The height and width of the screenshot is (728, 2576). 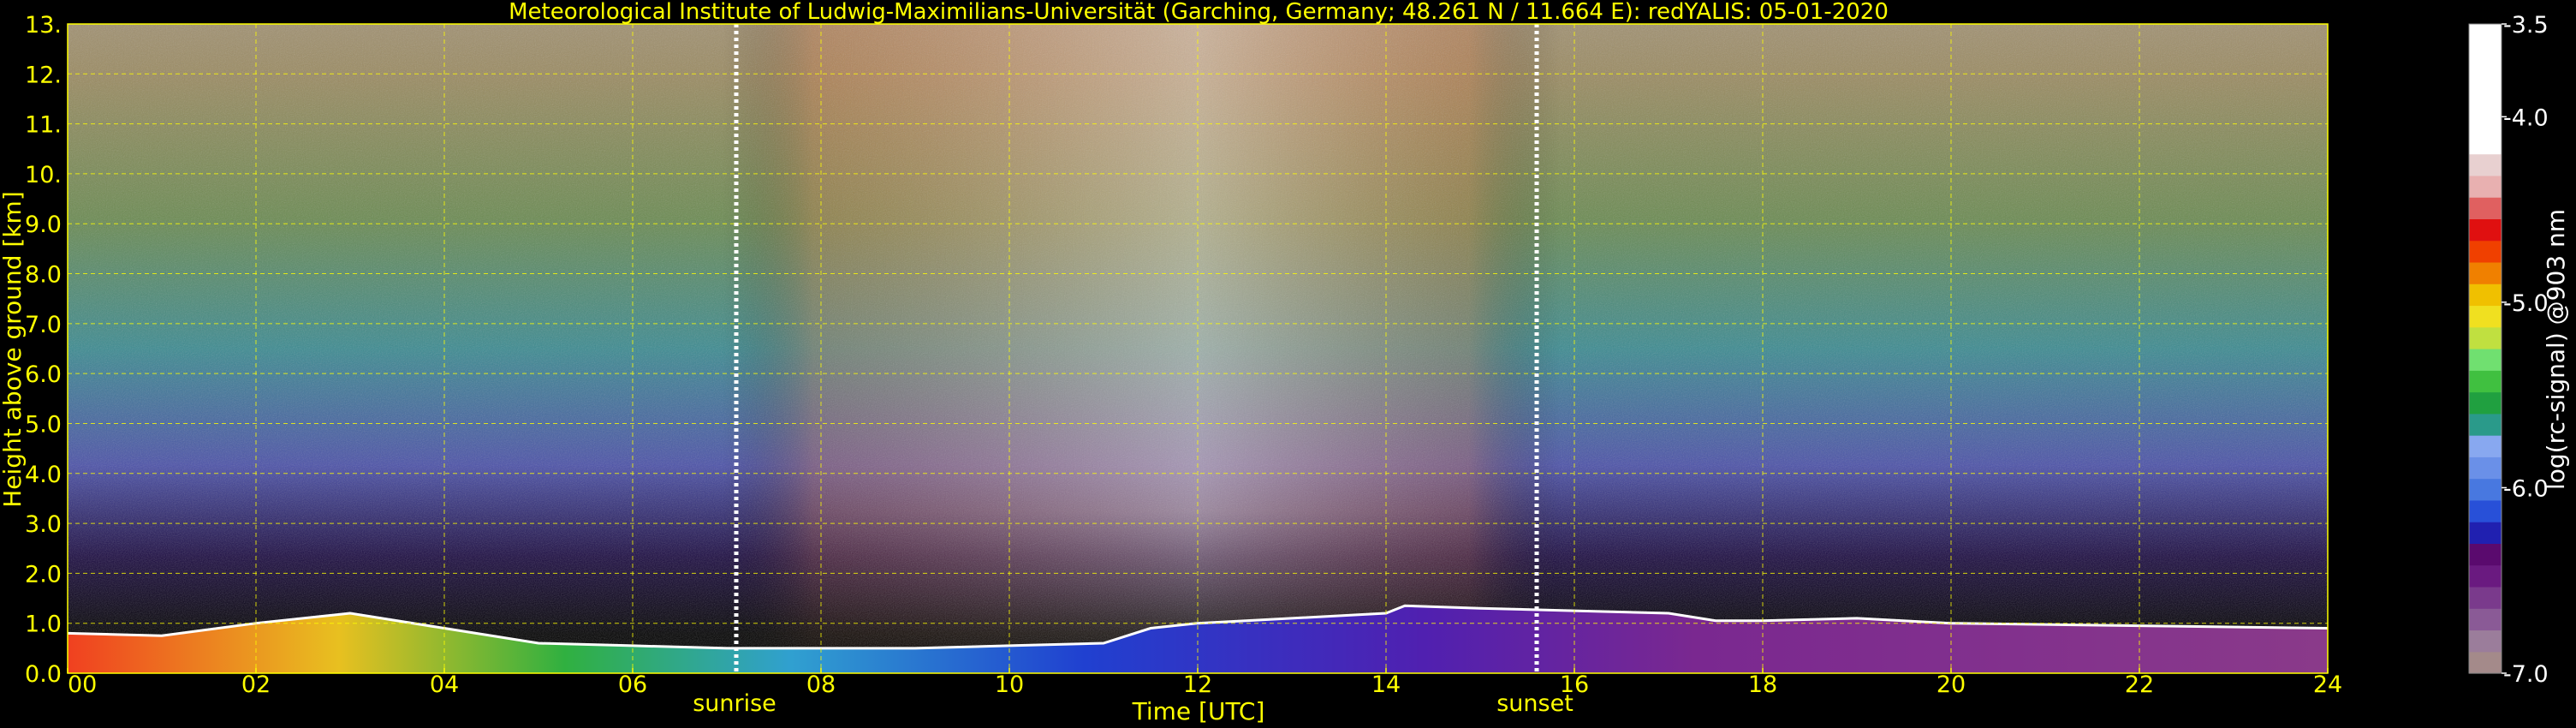 I want to click on x-tick-label: 24, so click(x=2327, y=684).